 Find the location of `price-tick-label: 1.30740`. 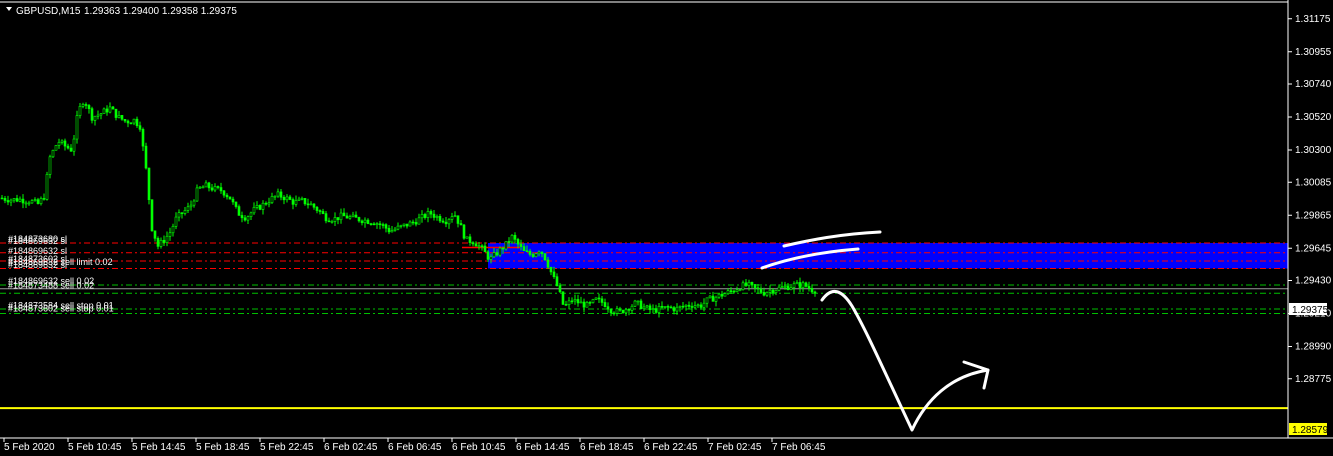

price-tick-label: 1.30740 is located at coordinates (1313, 84).